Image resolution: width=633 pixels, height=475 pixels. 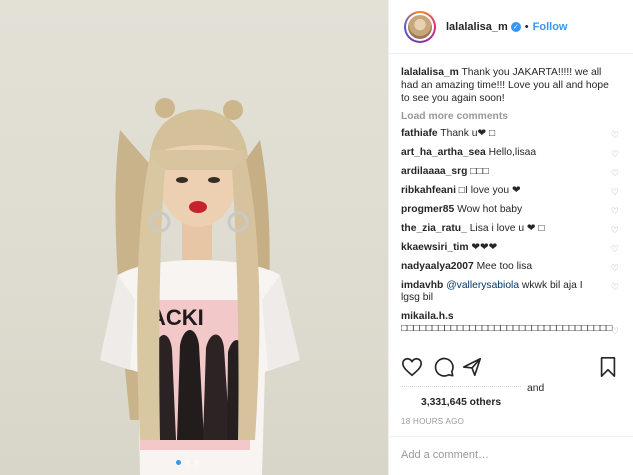 What do you see at coordinates (432, 421) in the screenshot?
I see `post-timestamp: 18 HOURS AGO` at bounding box center [432, 421].